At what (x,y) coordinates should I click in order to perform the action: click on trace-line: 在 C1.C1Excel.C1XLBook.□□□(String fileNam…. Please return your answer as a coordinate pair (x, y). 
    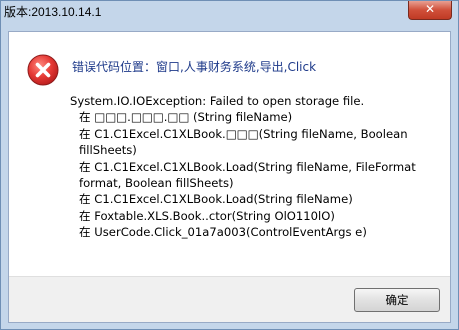
    Looking at the image, I should click on (243, 142).